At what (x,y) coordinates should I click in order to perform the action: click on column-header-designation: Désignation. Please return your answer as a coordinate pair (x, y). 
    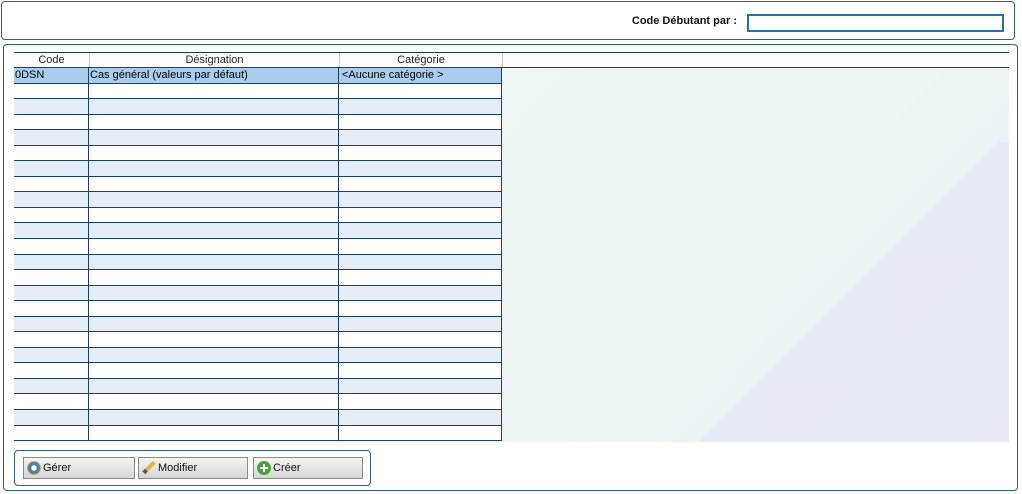
    Looking at the image, I should click on (215, 60).